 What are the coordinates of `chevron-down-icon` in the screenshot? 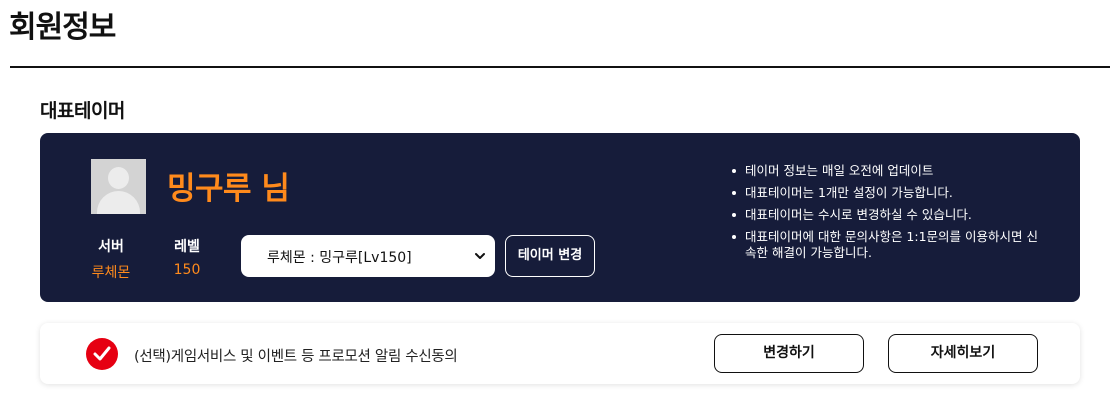 It's located at (480, 256).